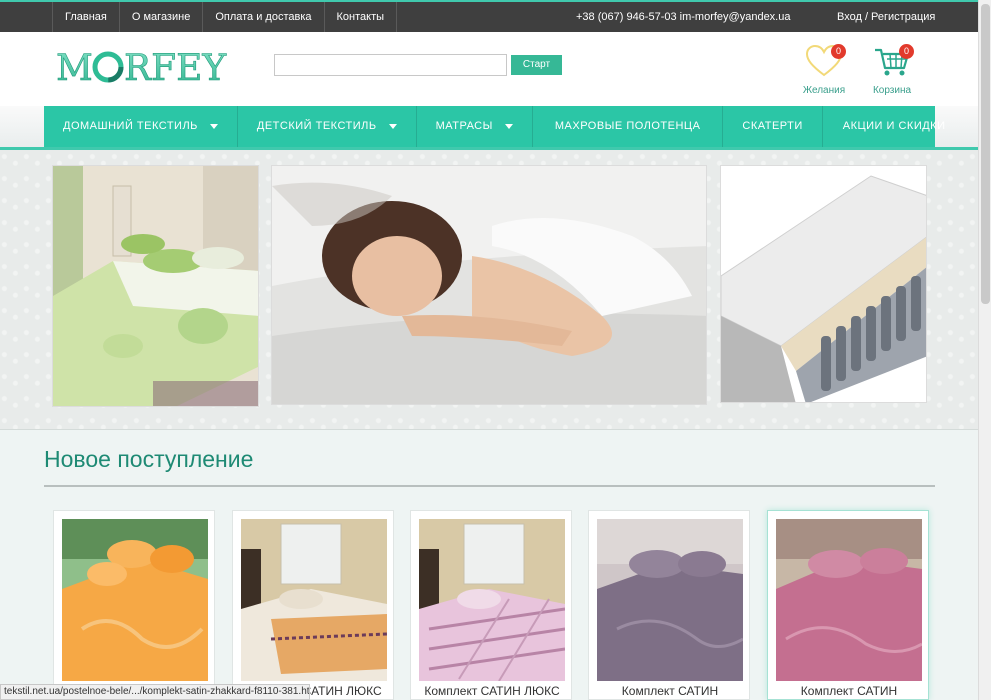 The width and height of the screenshot is (991, 700). What do you see at coordinates (683, 17) in the screenshot?
I see `contact-info: +38 (067) 946-57-03 im-morfey@yandex.ua` at bounding box center [683, 17].